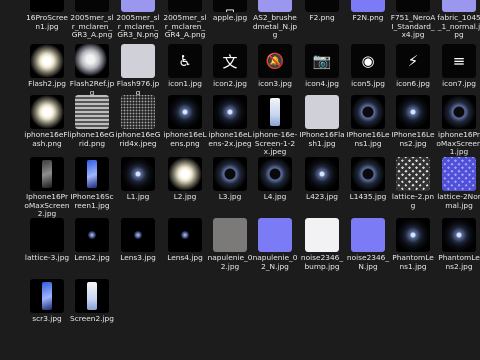  I want to click on camera-icon: 📷, so click(322, 61).